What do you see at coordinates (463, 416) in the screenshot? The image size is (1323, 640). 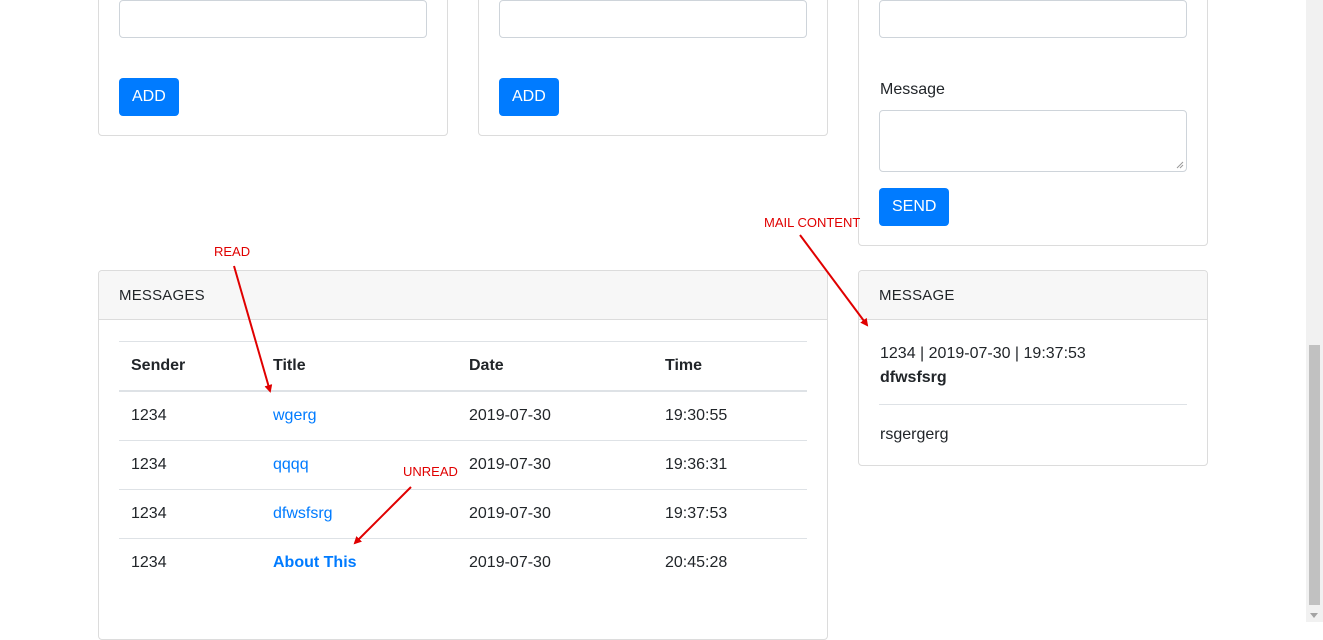 I see `table-row: 1234 wgerg 2019-07-30 19:30:55` at bounding box center [463, 416].